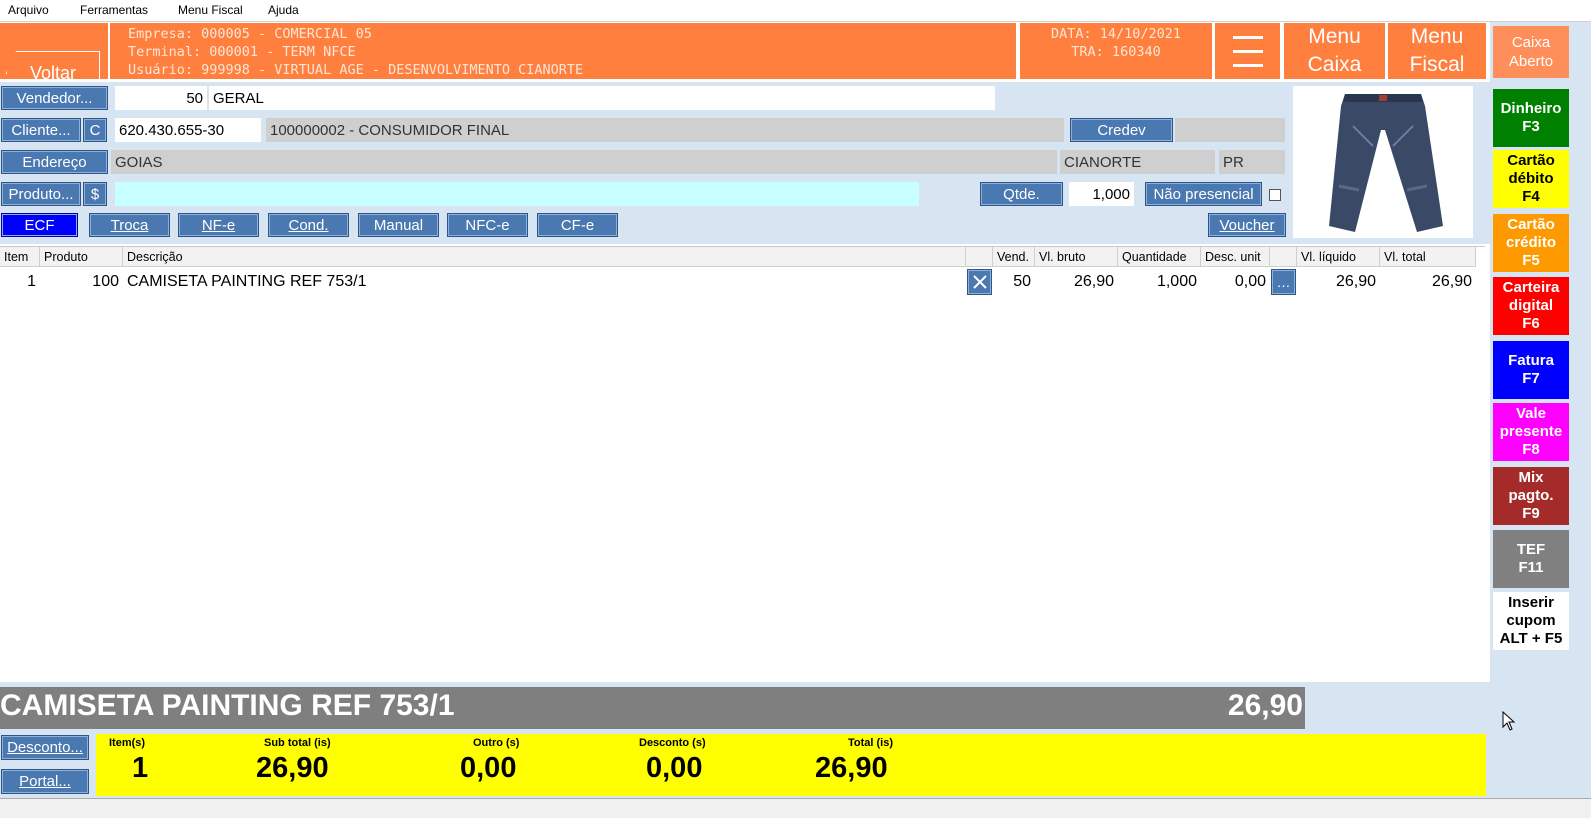 Image resolution: width=1591 pixels, height=818 pixels. I want to click on col-header-vl-bruto: Vl. bruto, so click(1076, 257).